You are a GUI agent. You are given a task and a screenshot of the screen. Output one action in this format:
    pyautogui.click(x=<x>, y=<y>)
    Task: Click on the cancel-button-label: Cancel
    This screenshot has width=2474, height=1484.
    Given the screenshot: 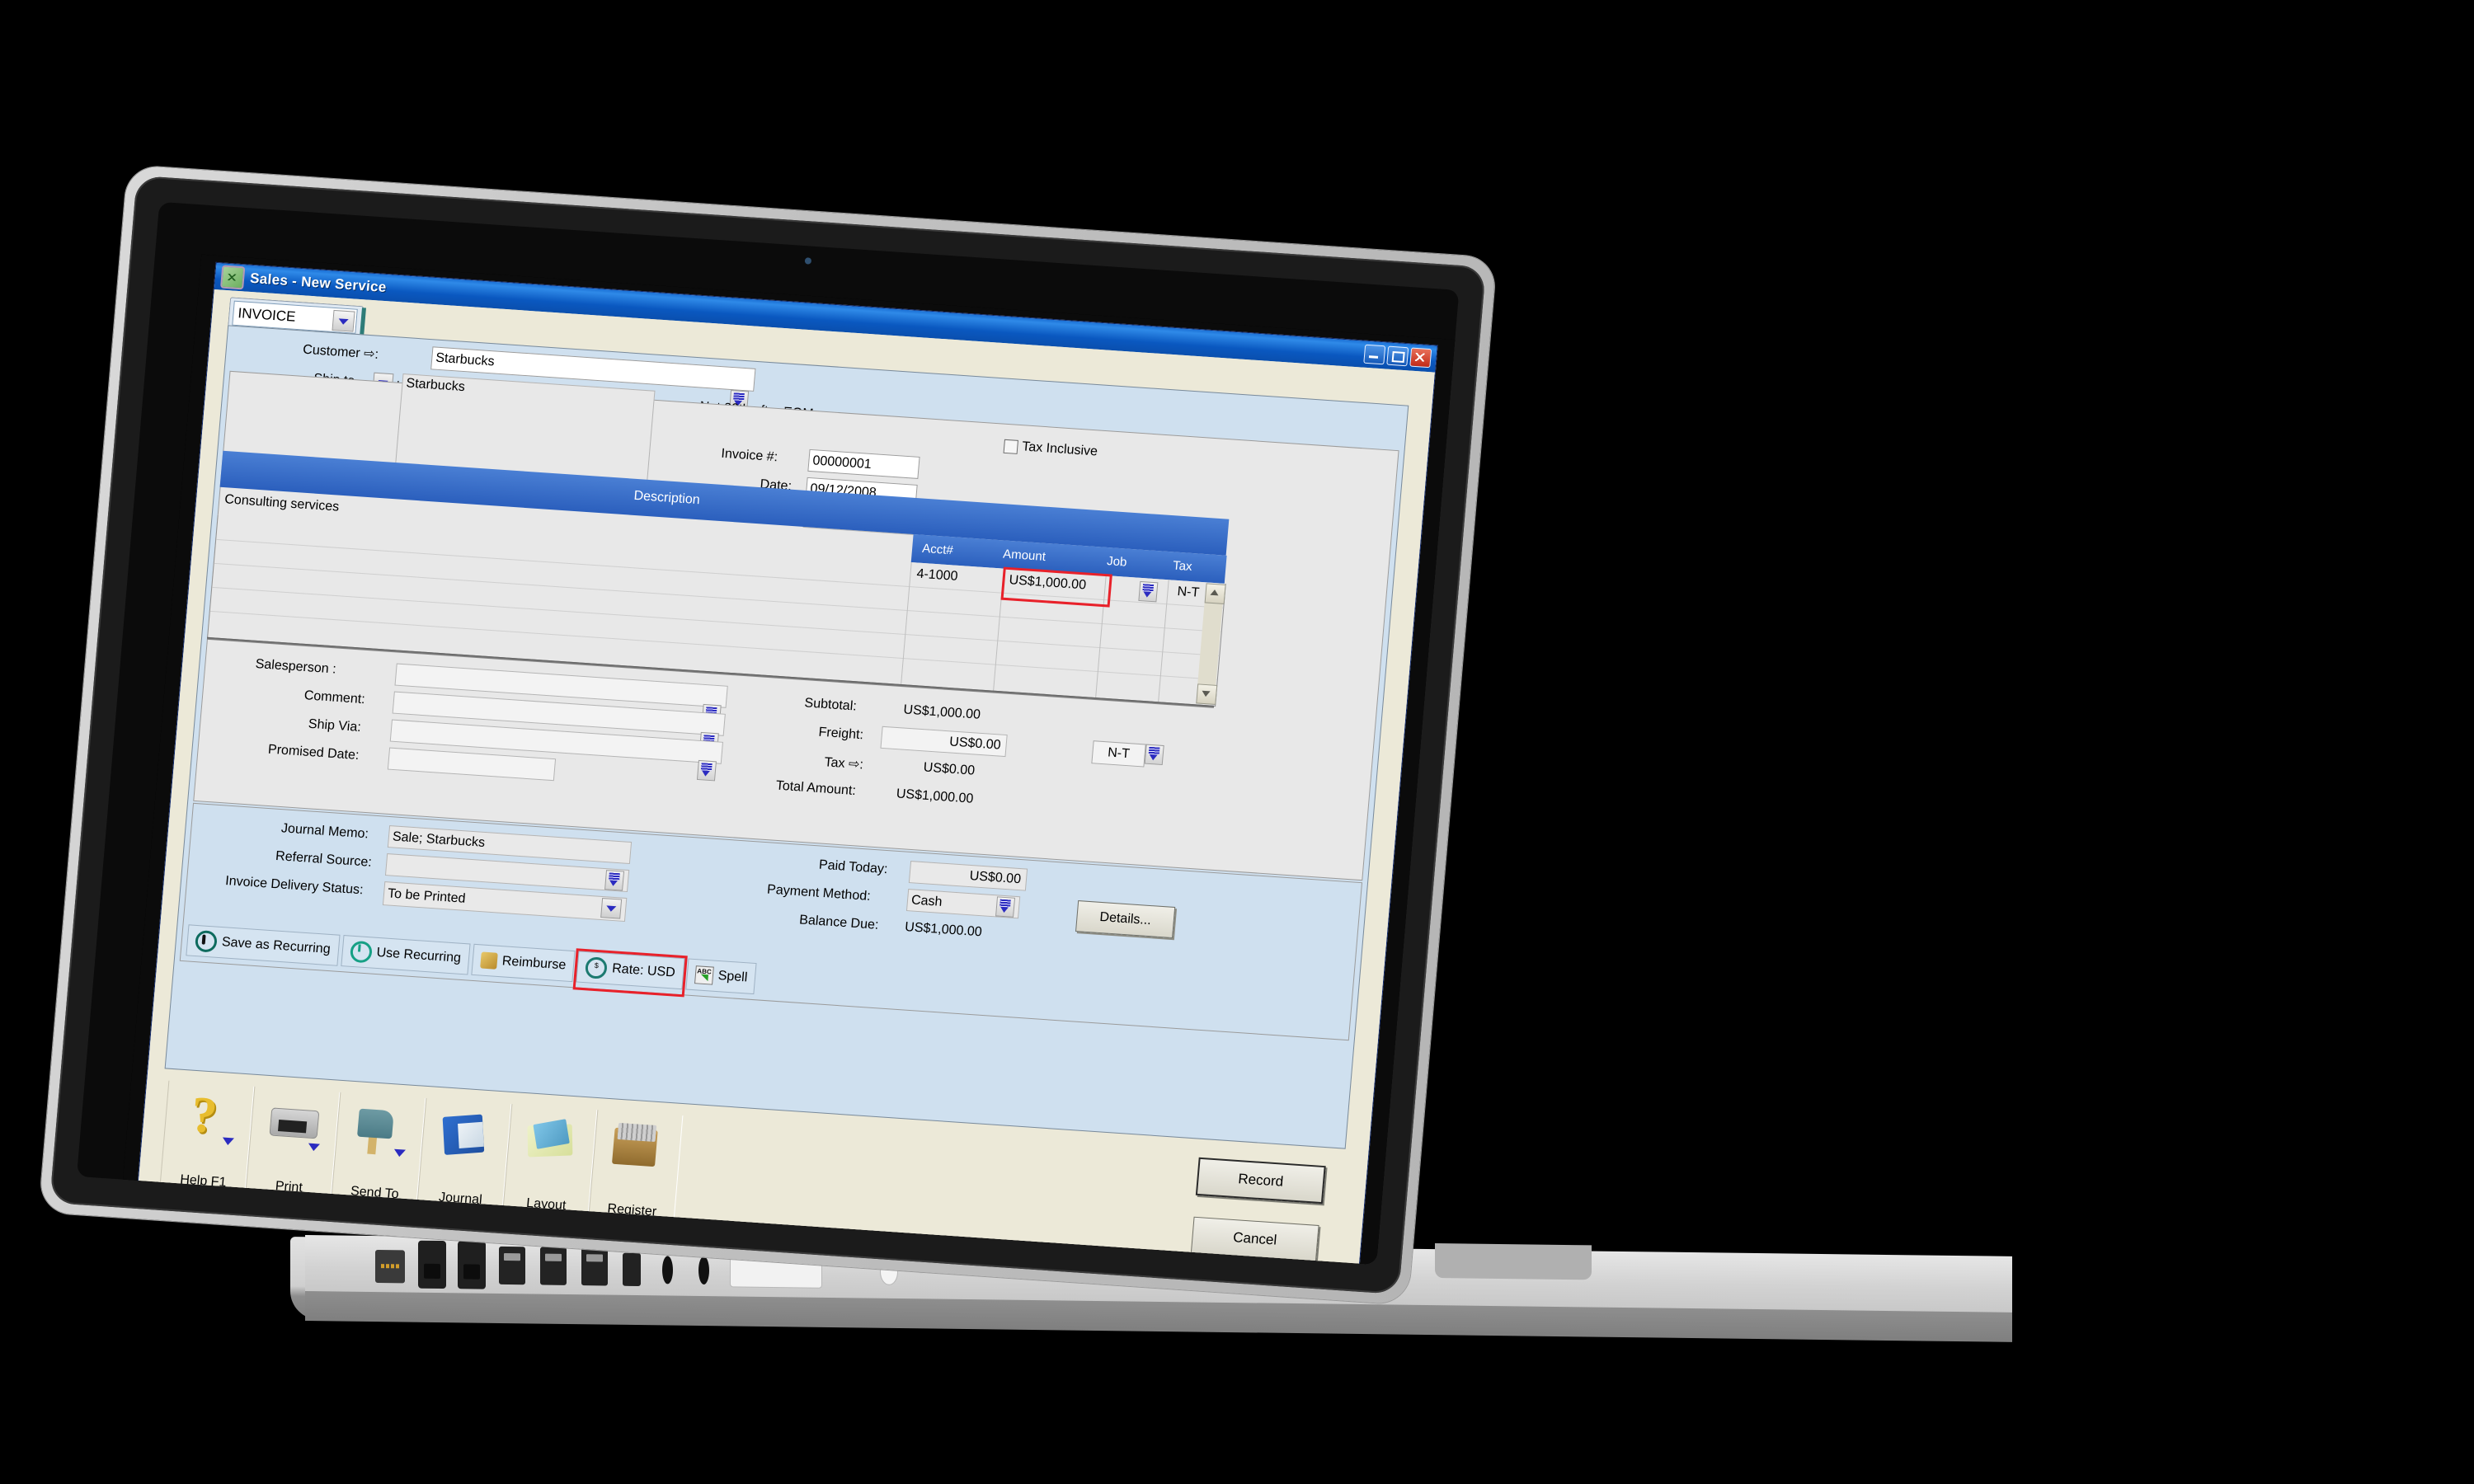 What is the action you would take?
    pyautogui.click(x=1255, y=1238)
    